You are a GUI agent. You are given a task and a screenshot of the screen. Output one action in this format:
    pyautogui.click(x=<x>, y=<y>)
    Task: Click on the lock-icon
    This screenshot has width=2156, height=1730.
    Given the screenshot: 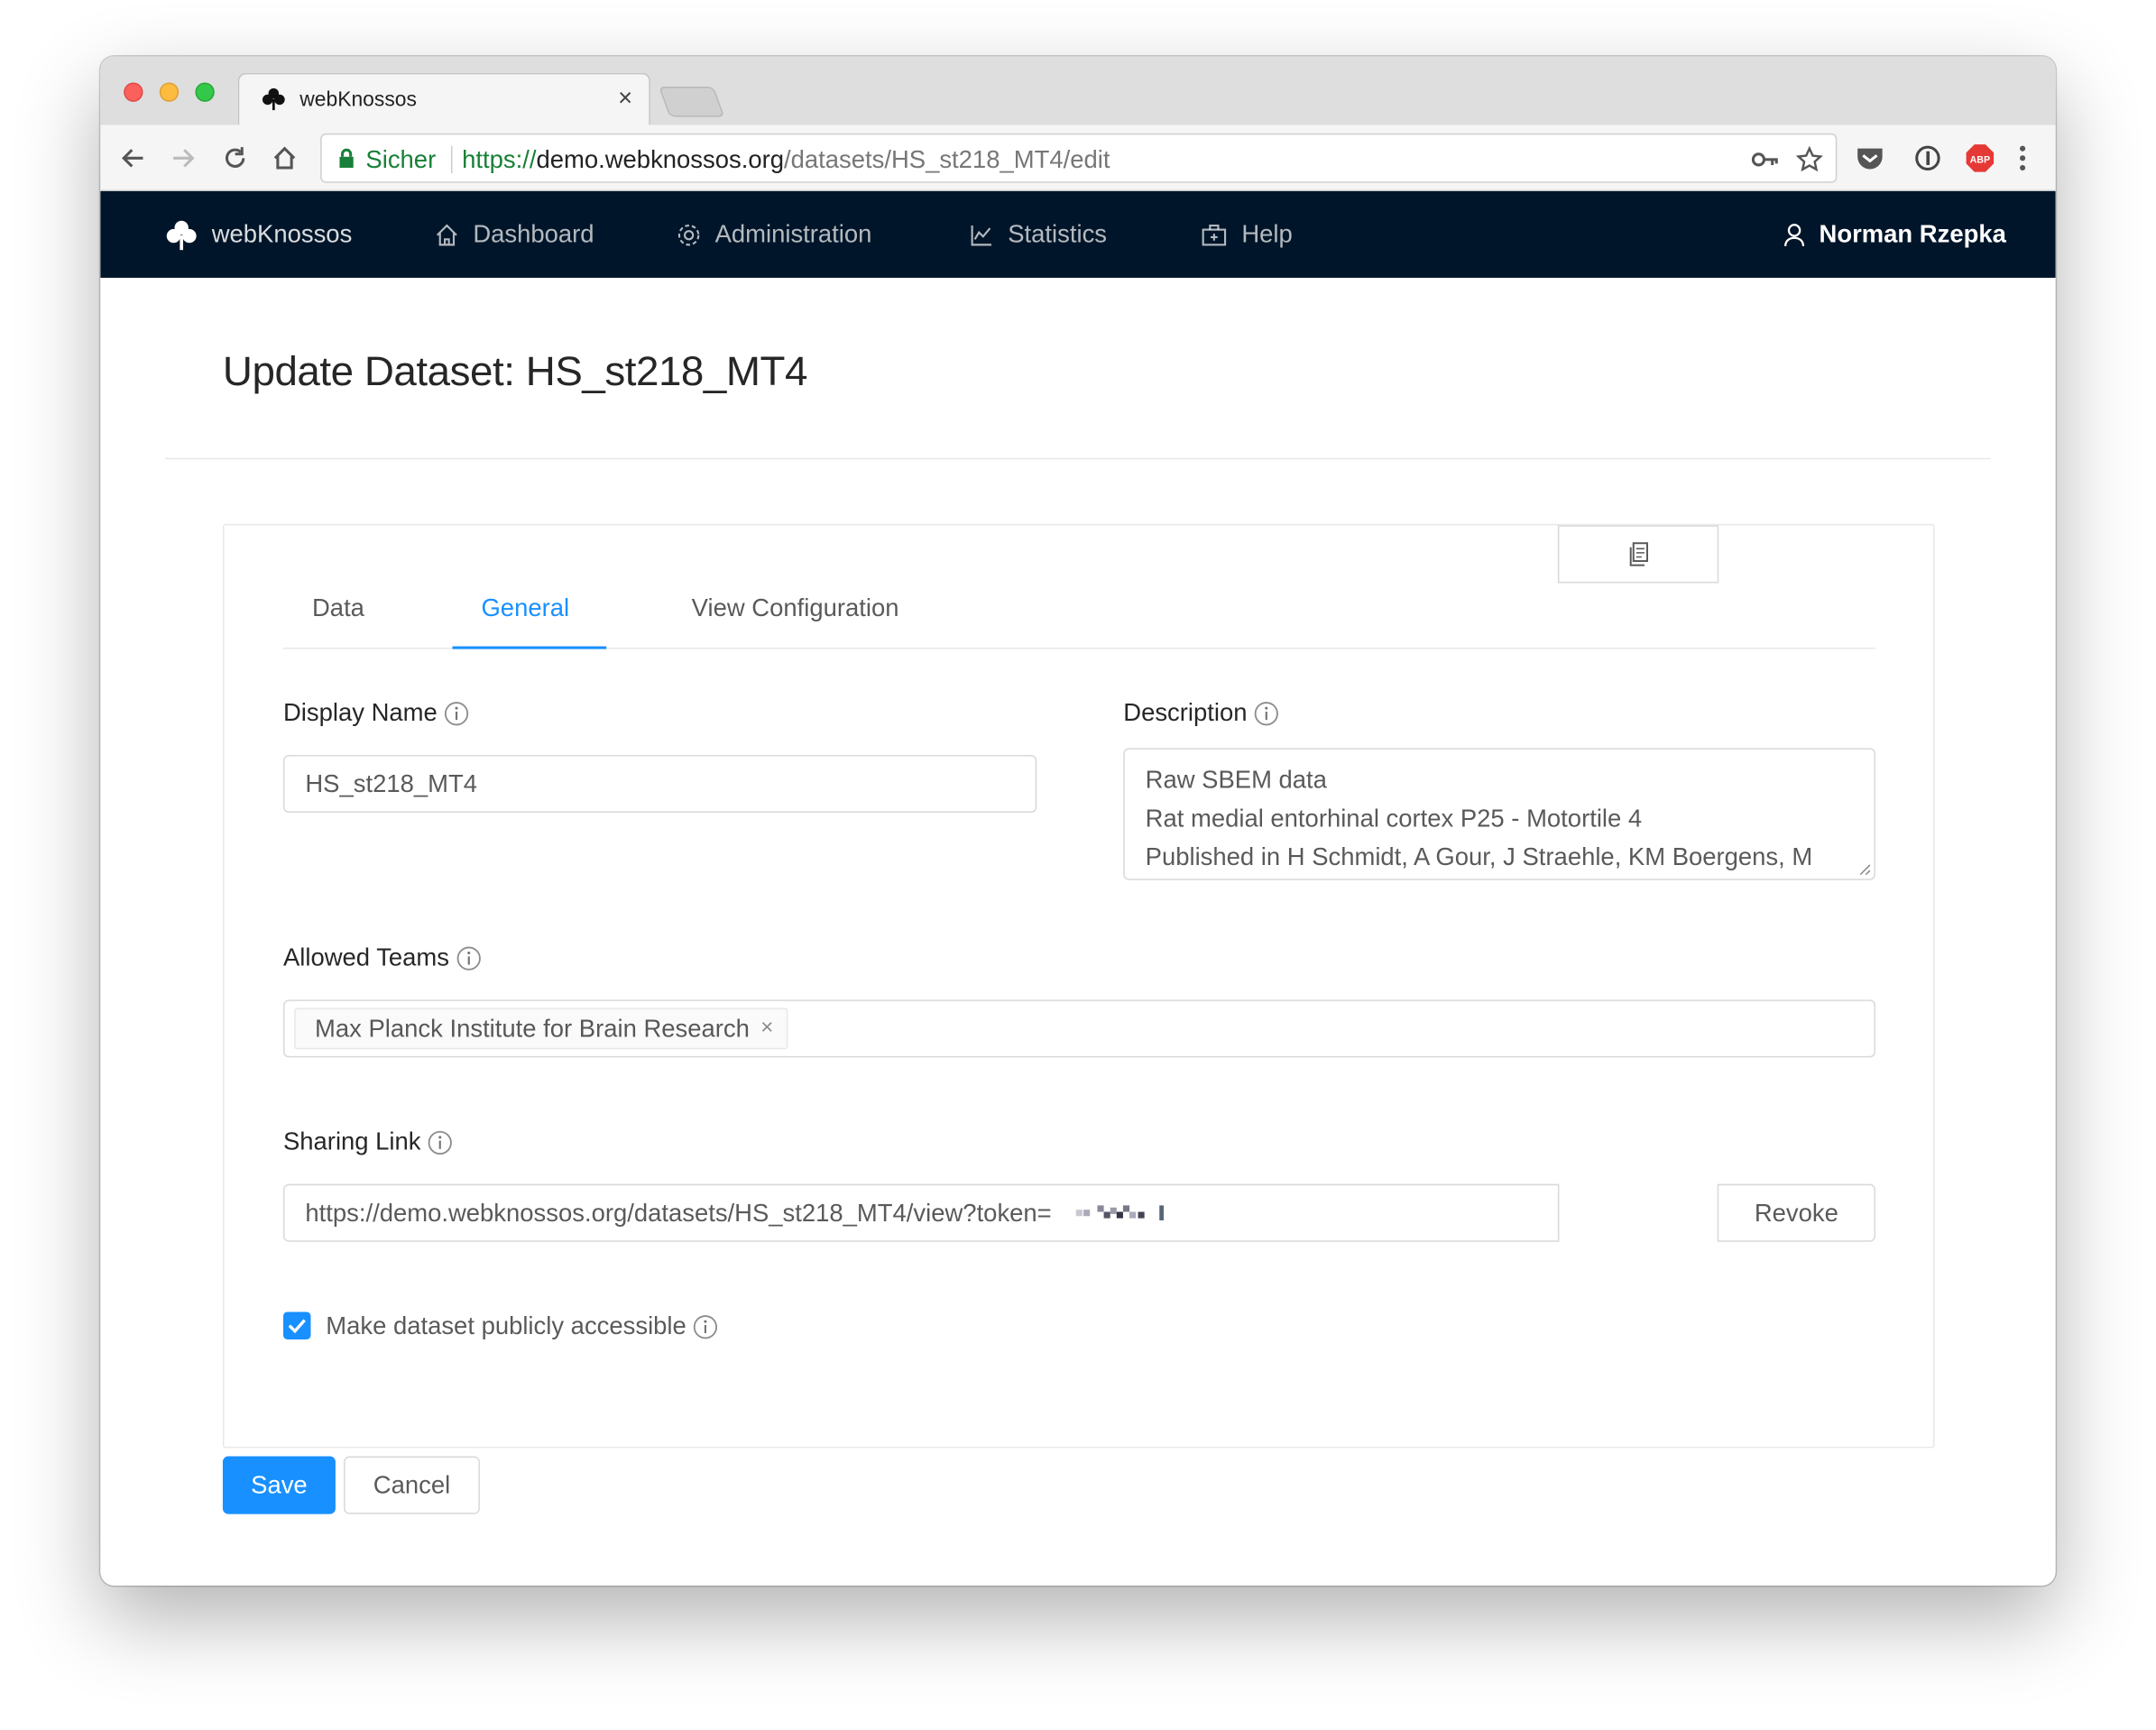 What is the action you would take?
    pyautogui.click(x=346, y=158)
    